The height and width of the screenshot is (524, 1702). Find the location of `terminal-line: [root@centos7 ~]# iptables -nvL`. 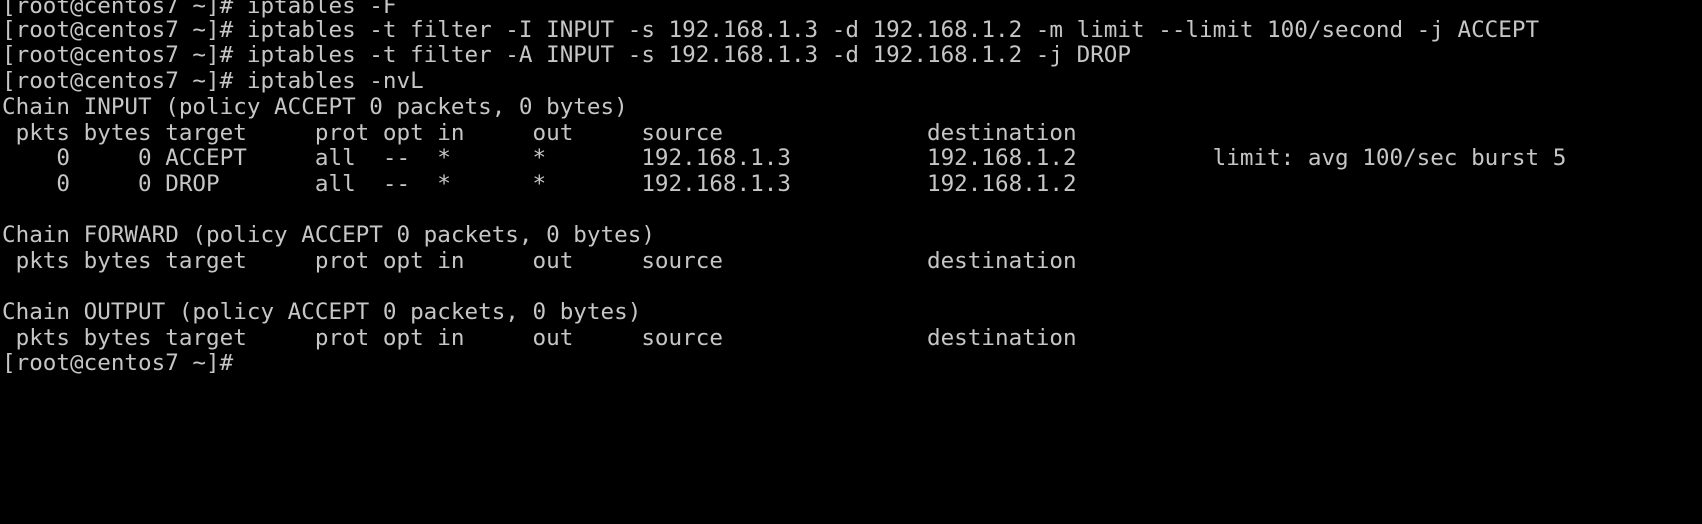

terminal-line: [root@centos7 ~]# iptables -nvL is located at coordinates (213, 81).